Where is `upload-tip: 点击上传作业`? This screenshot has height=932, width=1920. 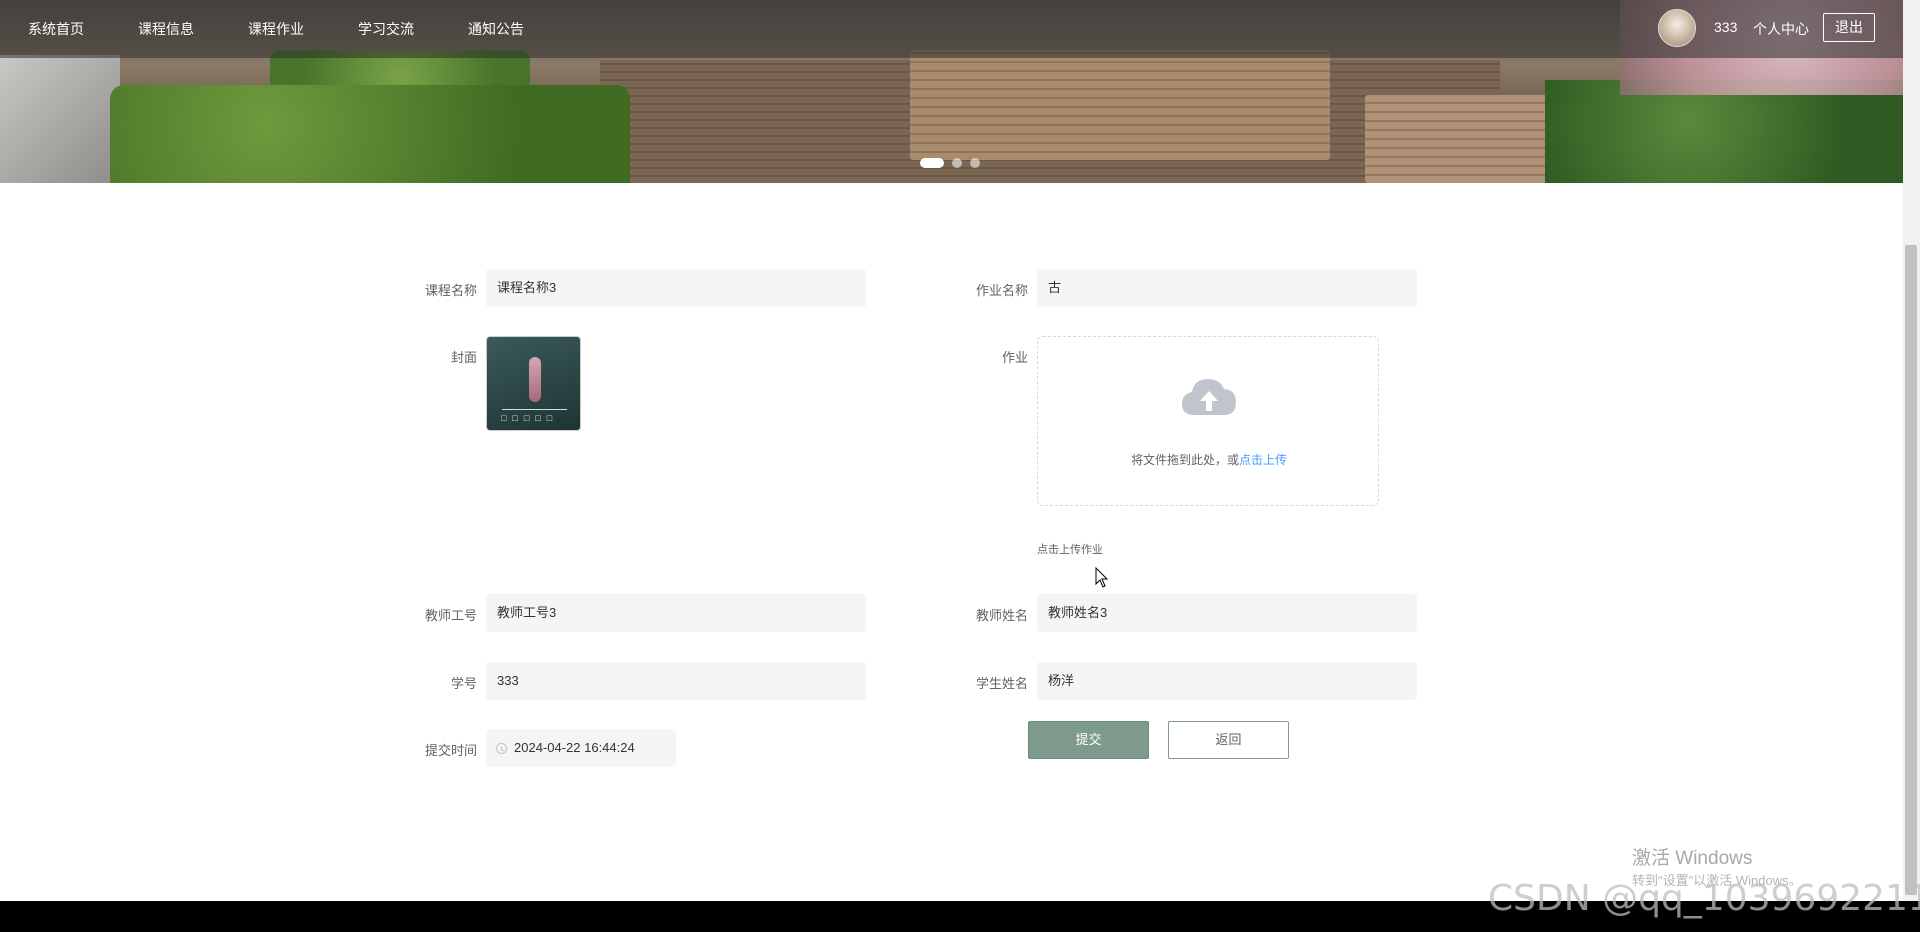
upload-tip: 点击上传作业 is located at coordinates (1070, 550).